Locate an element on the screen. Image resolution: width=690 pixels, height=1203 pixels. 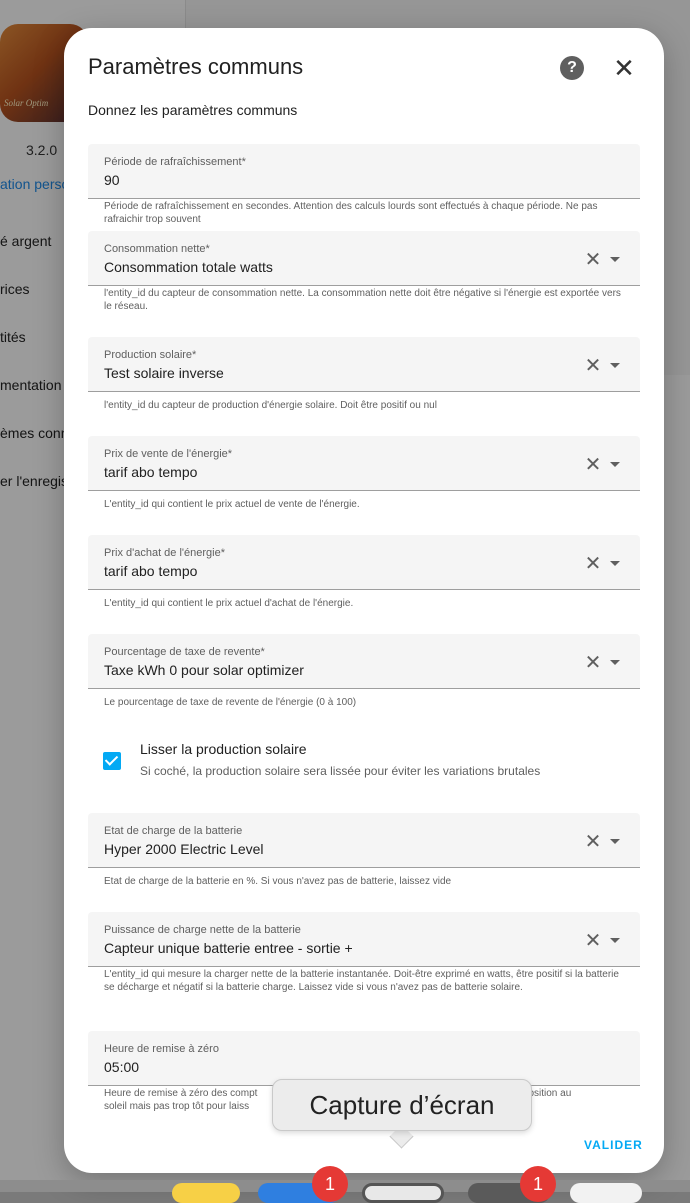
field-value: Consommation totale watts is located at coordinates (188, 267).